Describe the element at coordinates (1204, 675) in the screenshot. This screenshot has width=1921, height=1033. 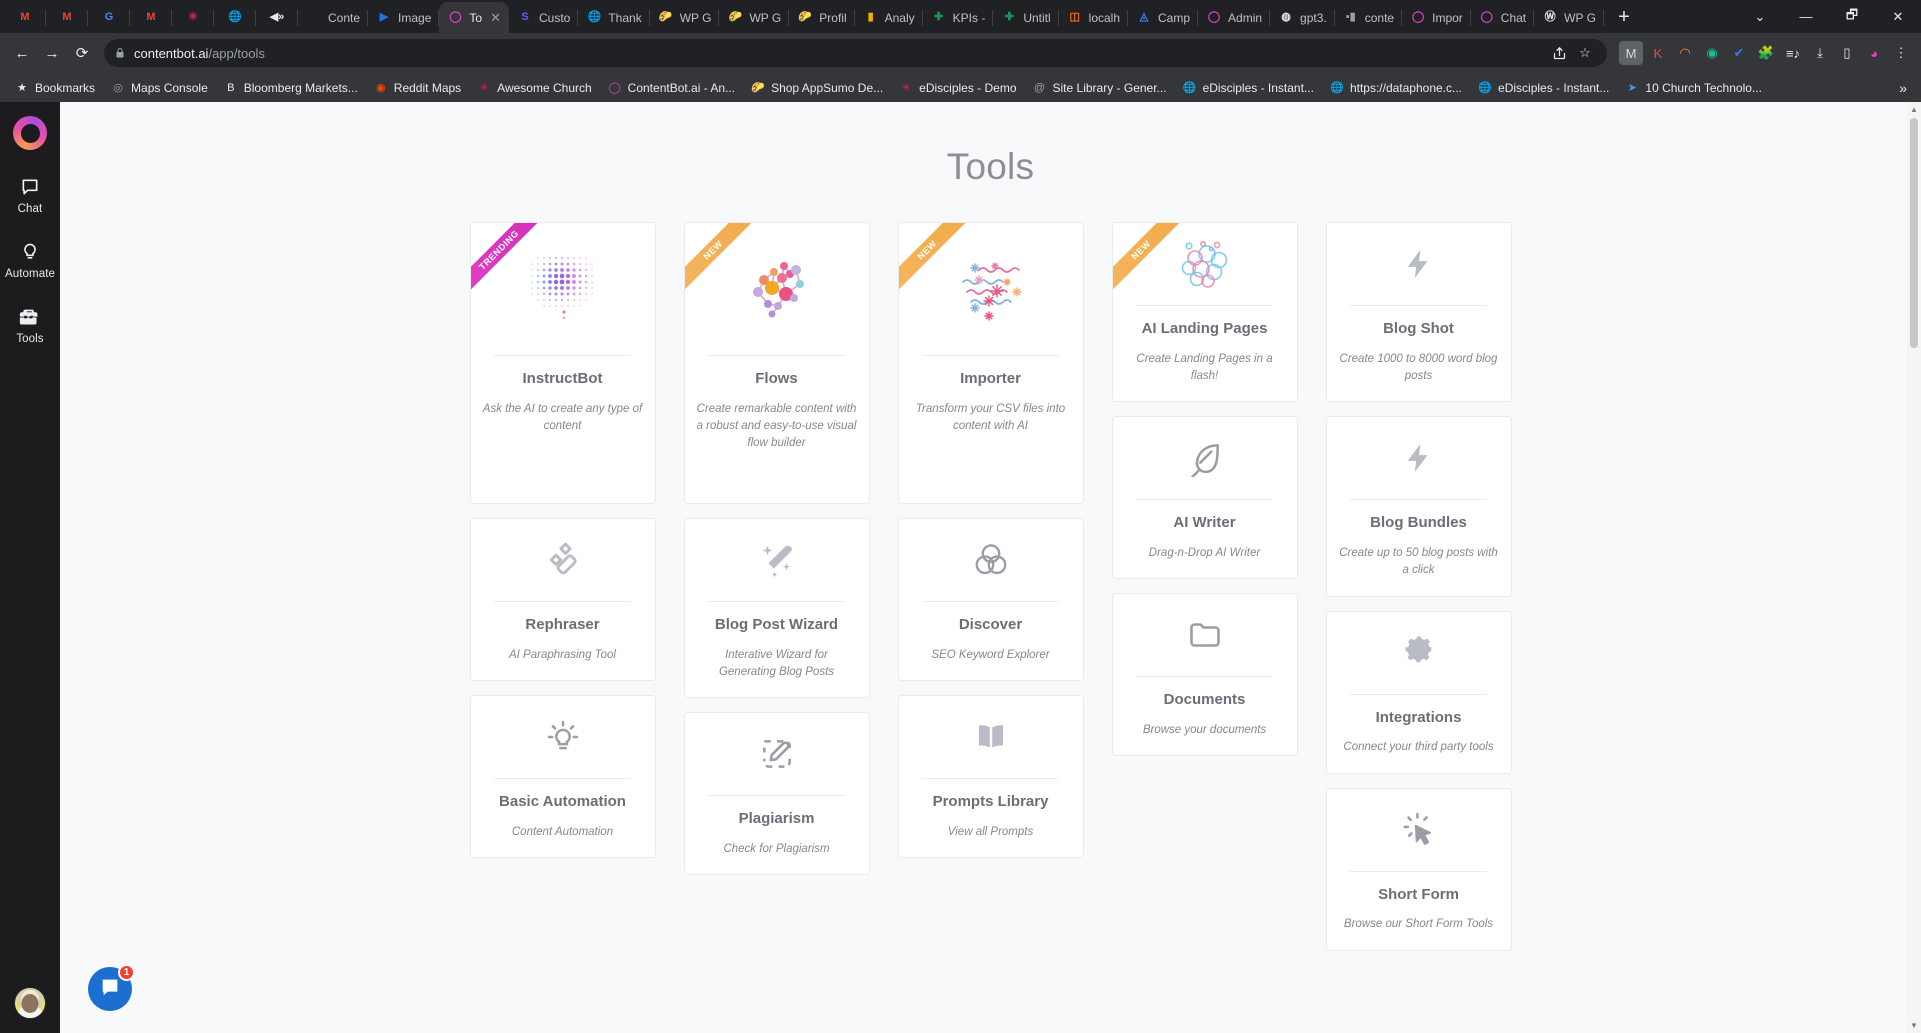
I see `tool-card-documents: Documents Browse your documents` at that location.